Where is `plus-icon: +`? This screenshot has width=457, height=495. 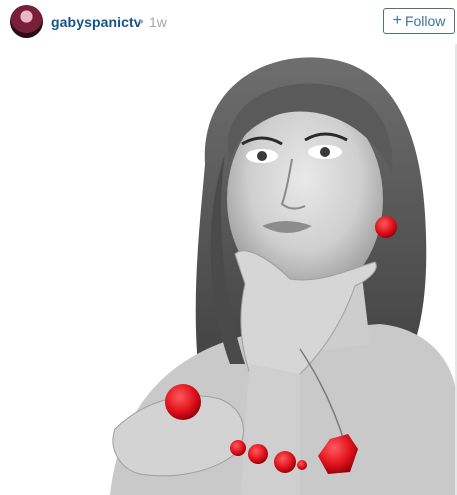
plus-icon: + is located at coordinates (397, 20).